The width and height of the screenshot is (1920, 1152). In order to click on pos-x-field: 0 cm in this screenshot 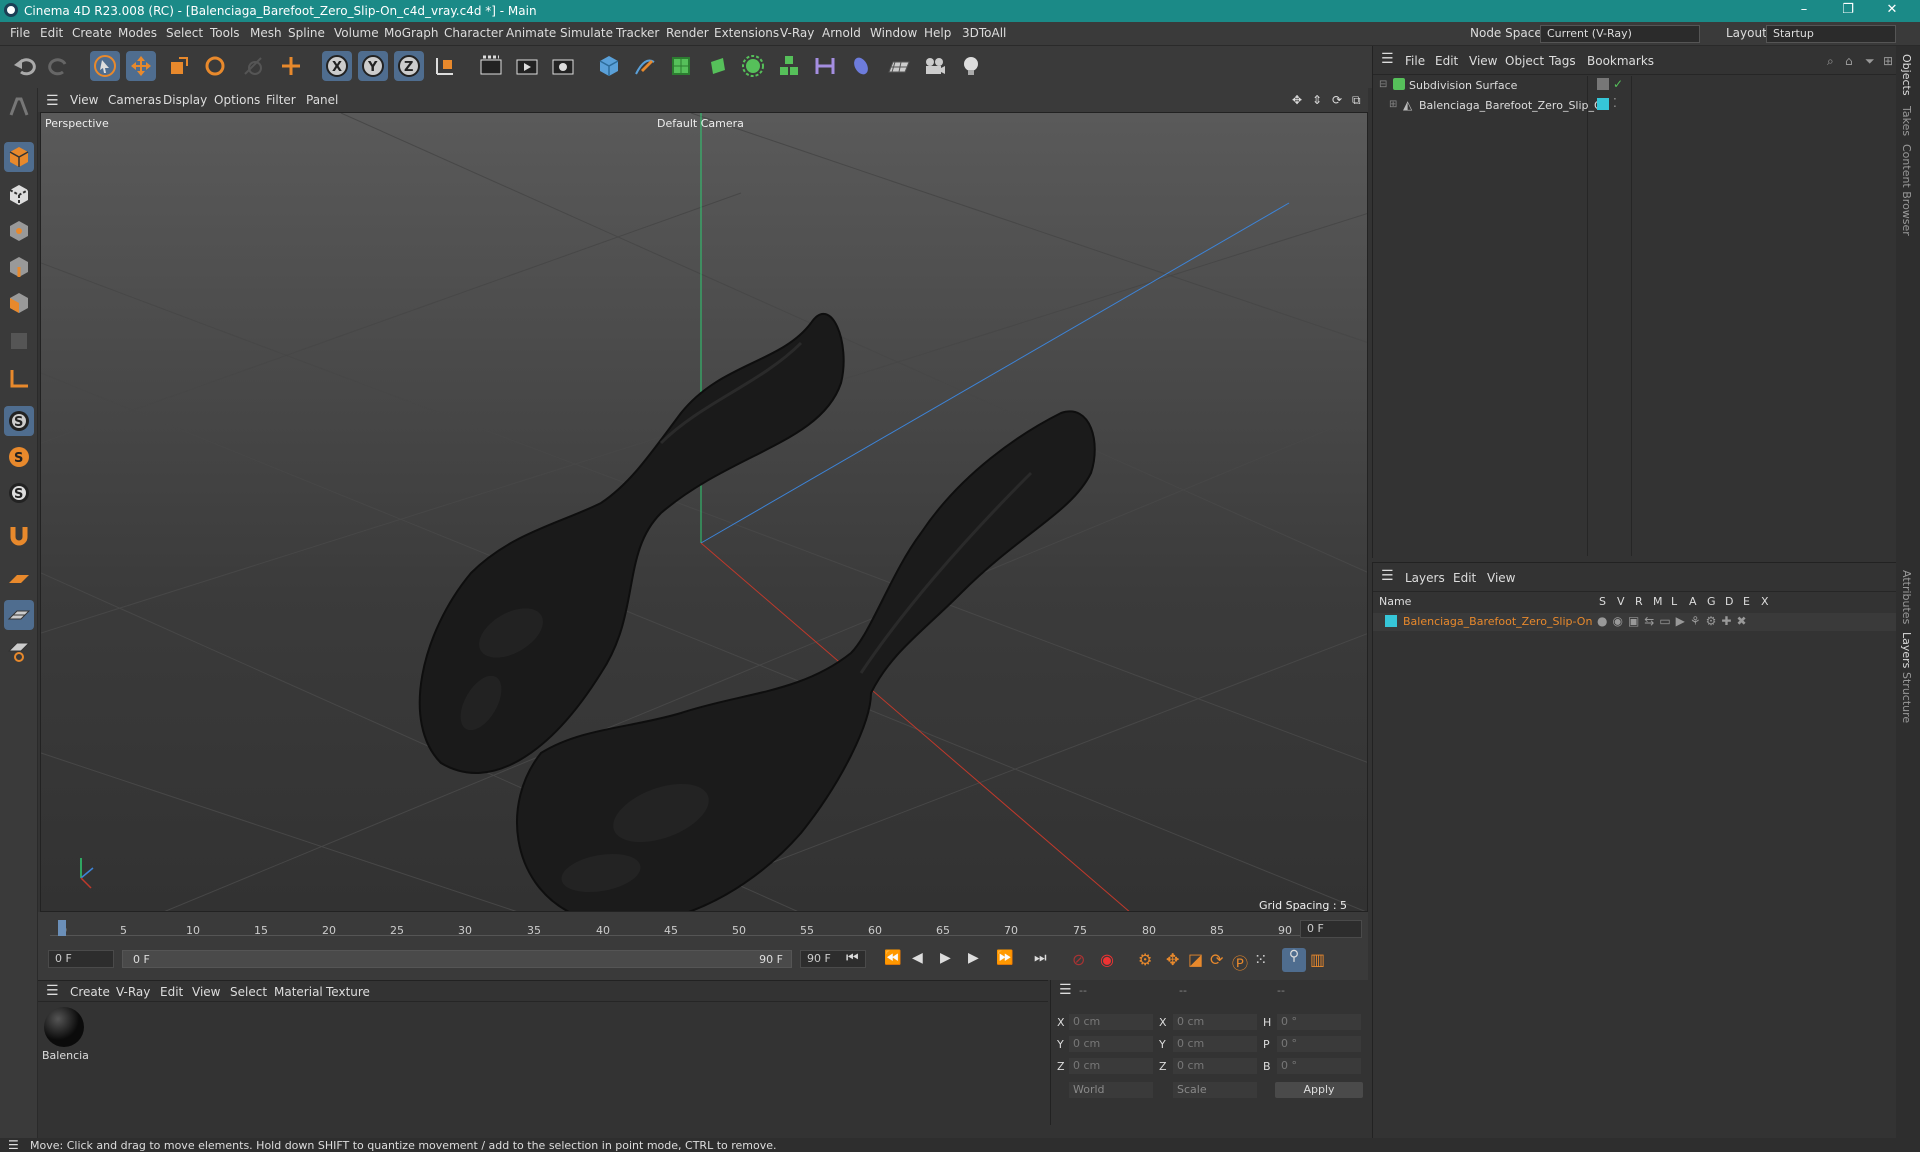, I will do `click(1111, 1022)`.